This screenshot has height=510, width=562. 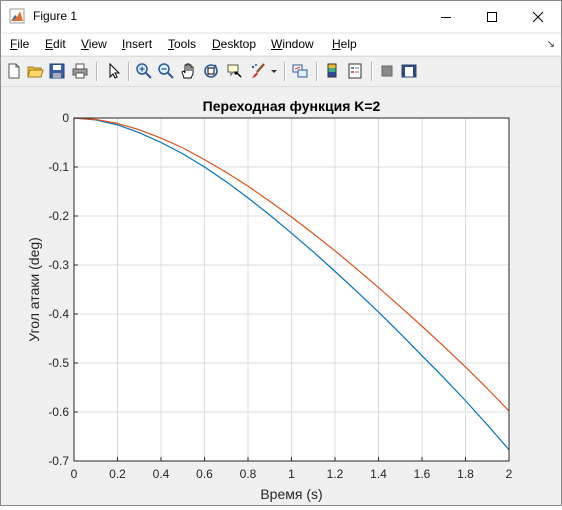 What do you see at coordinates (55, 44) in the screenshot?
I see `menu-edit: Edit` at bounding box center [55, 44].